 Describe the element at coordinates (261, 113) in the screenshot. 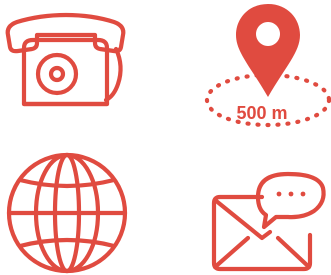

I see `distance-label: 500 m` at that location.